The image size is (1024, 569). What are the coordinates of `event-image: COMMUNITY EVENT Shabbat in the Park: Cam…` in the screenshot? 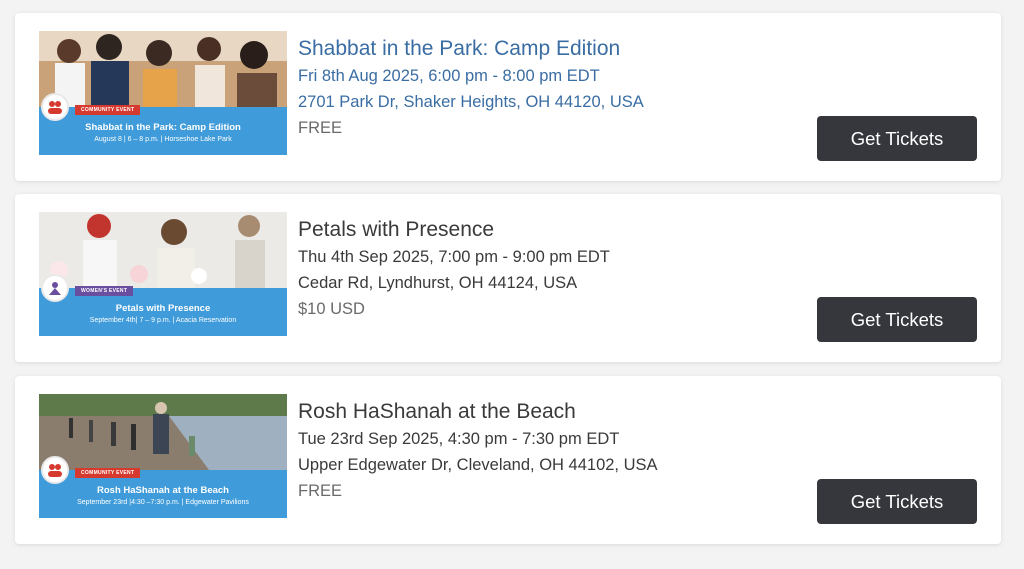 It's located at (163, 93).